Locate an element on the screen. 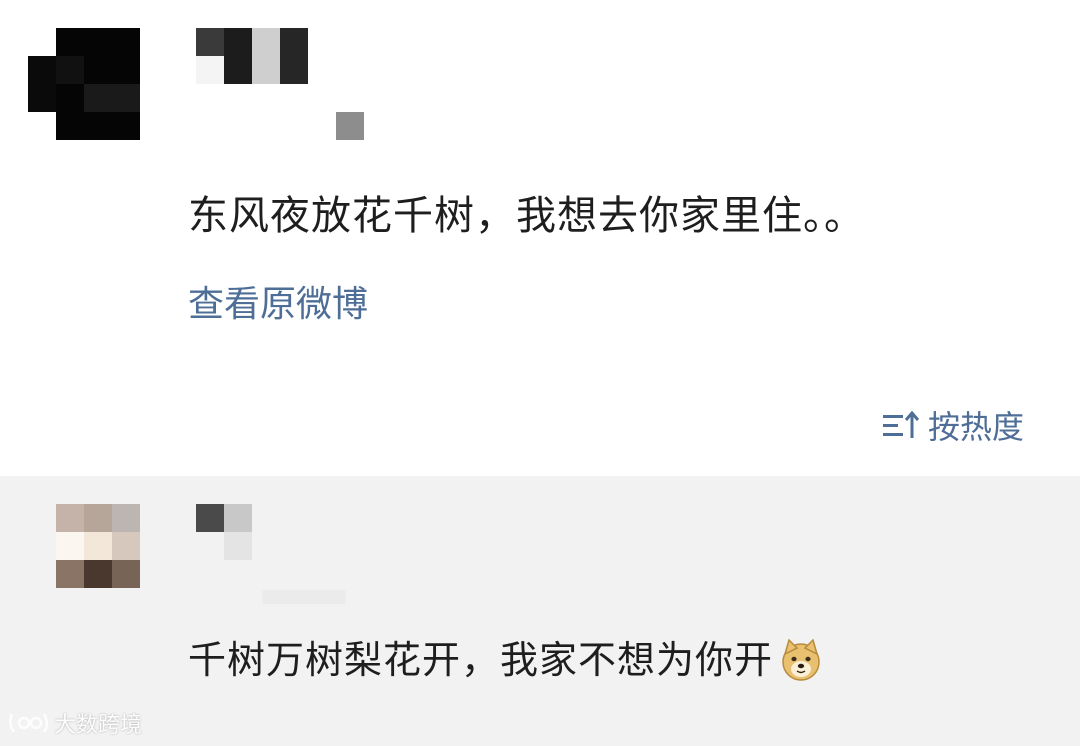 The height and width of the screenshot is (746, 1080). watermark-logo-icon is located at coordinates (29, 723).